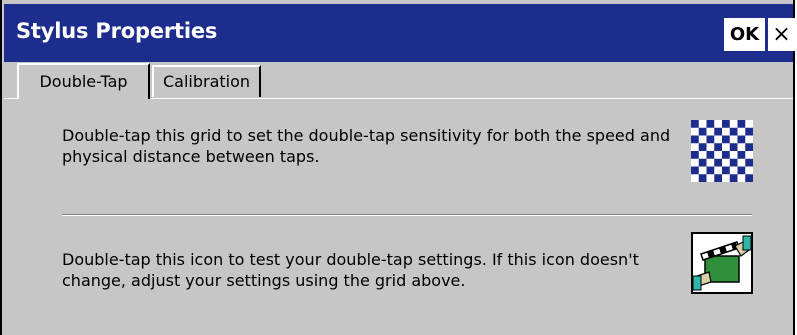 This screenshot has height=335, width=797. What do you see at coordinates (407, 215) in the screenshot?
I see `section-separator` at bounding box center [407, 215].